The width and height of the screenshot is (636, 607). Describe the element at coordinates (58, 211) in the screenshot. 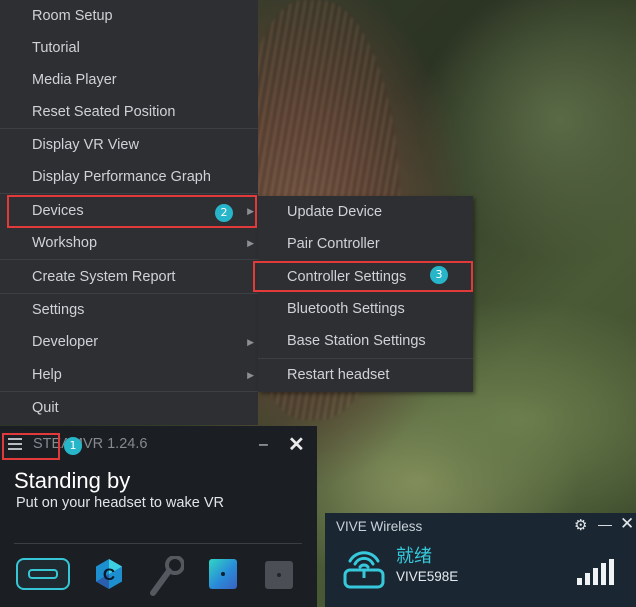

I see `menu-item-label: Devices` at that location.